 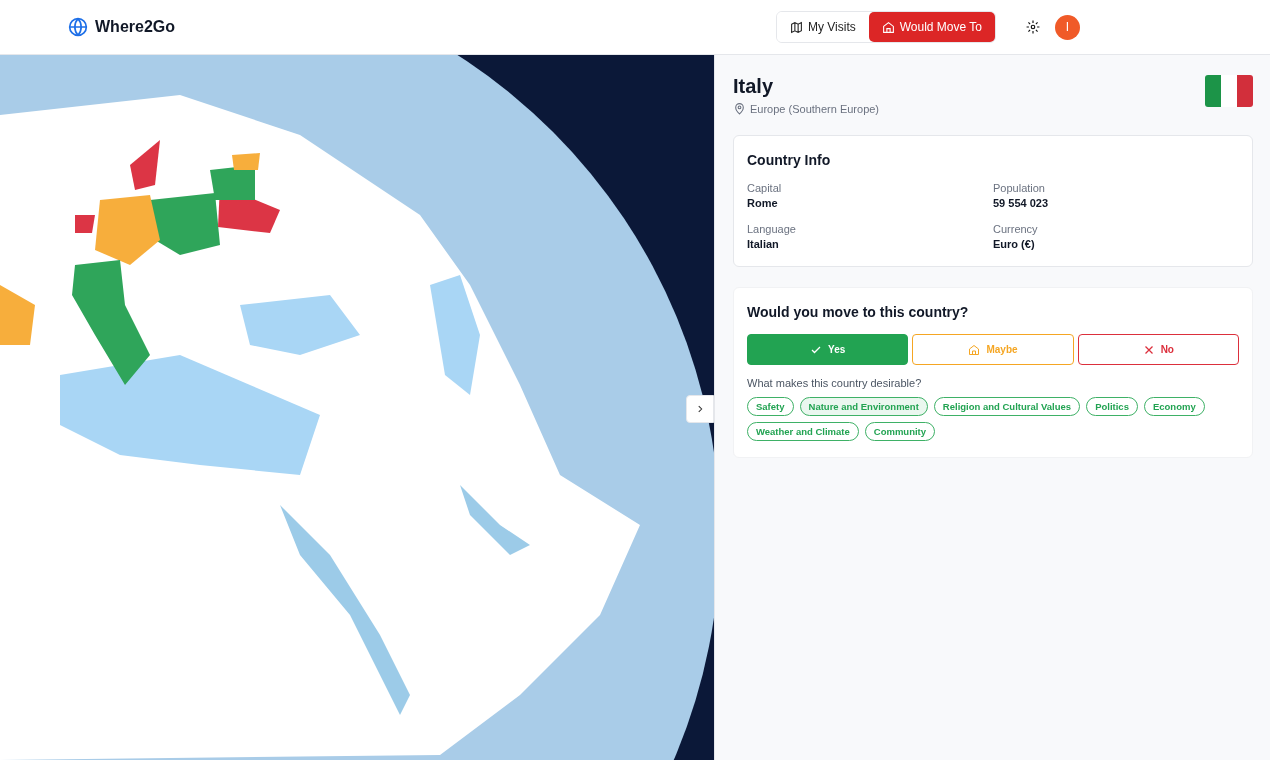 I want to click on card-title: Would you move to this country?, so click(x=858, y=312).